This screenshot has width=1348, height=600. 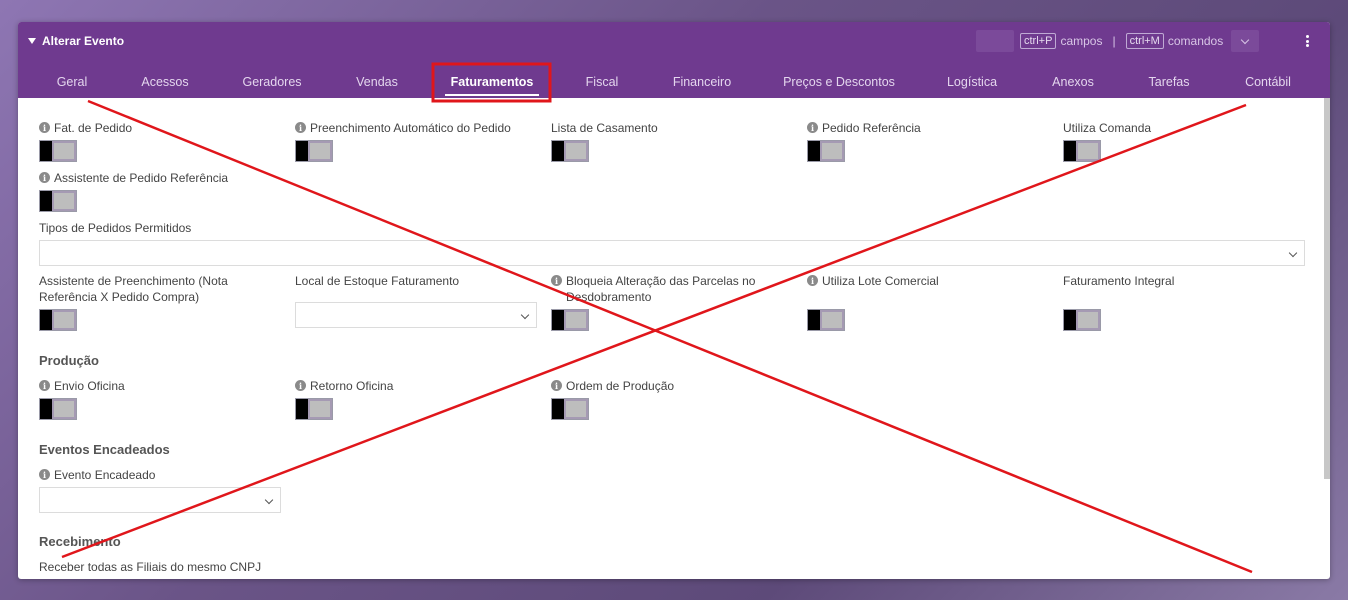 What do you see at coordinates (1119, 281) in the screenshot?
I see `field-label: Faturamento Integral` at bounding box center [1119, 281].